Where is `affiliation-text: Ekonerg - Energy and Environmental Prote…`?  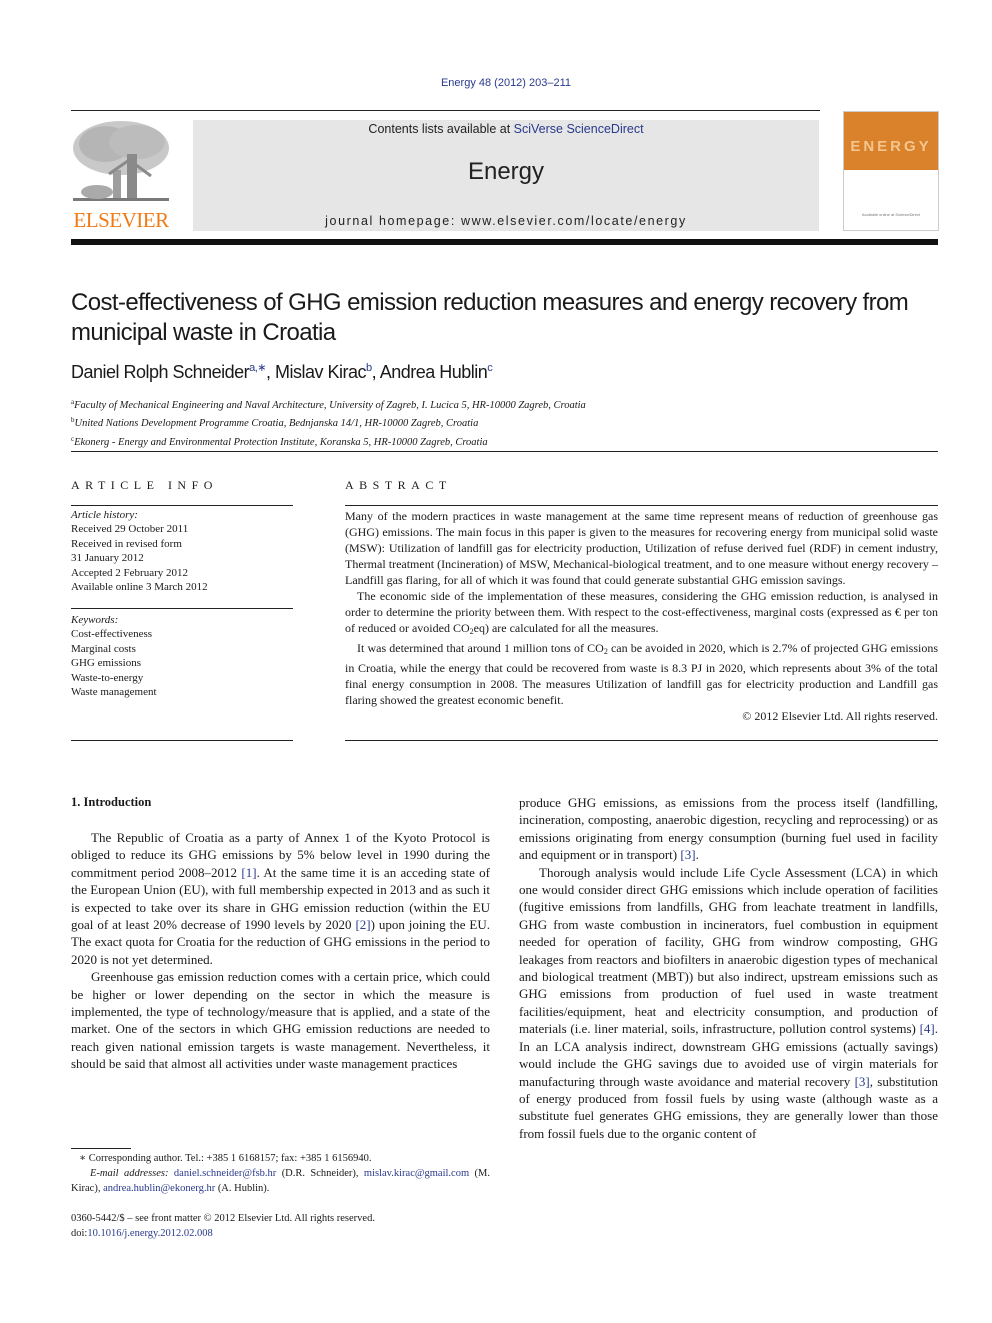 affiliation-text: Ekonerg - Energy and Environmental Prote… is located at coordinates (281, 442).